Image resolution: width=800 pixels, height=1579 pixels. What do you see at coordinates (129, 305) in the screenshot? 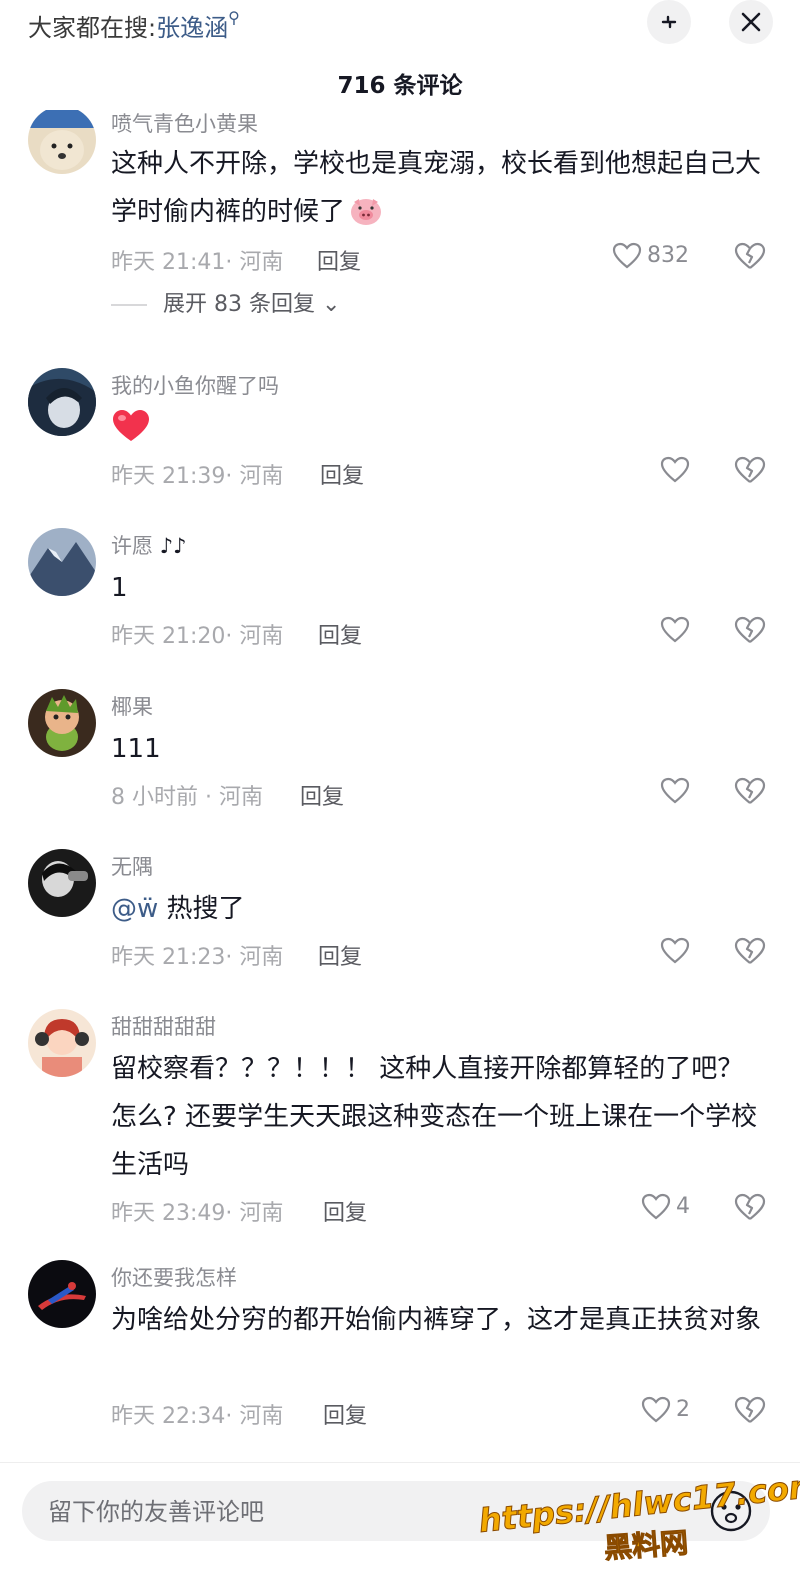
I see `divider-line` at bounding box center [129, 305].